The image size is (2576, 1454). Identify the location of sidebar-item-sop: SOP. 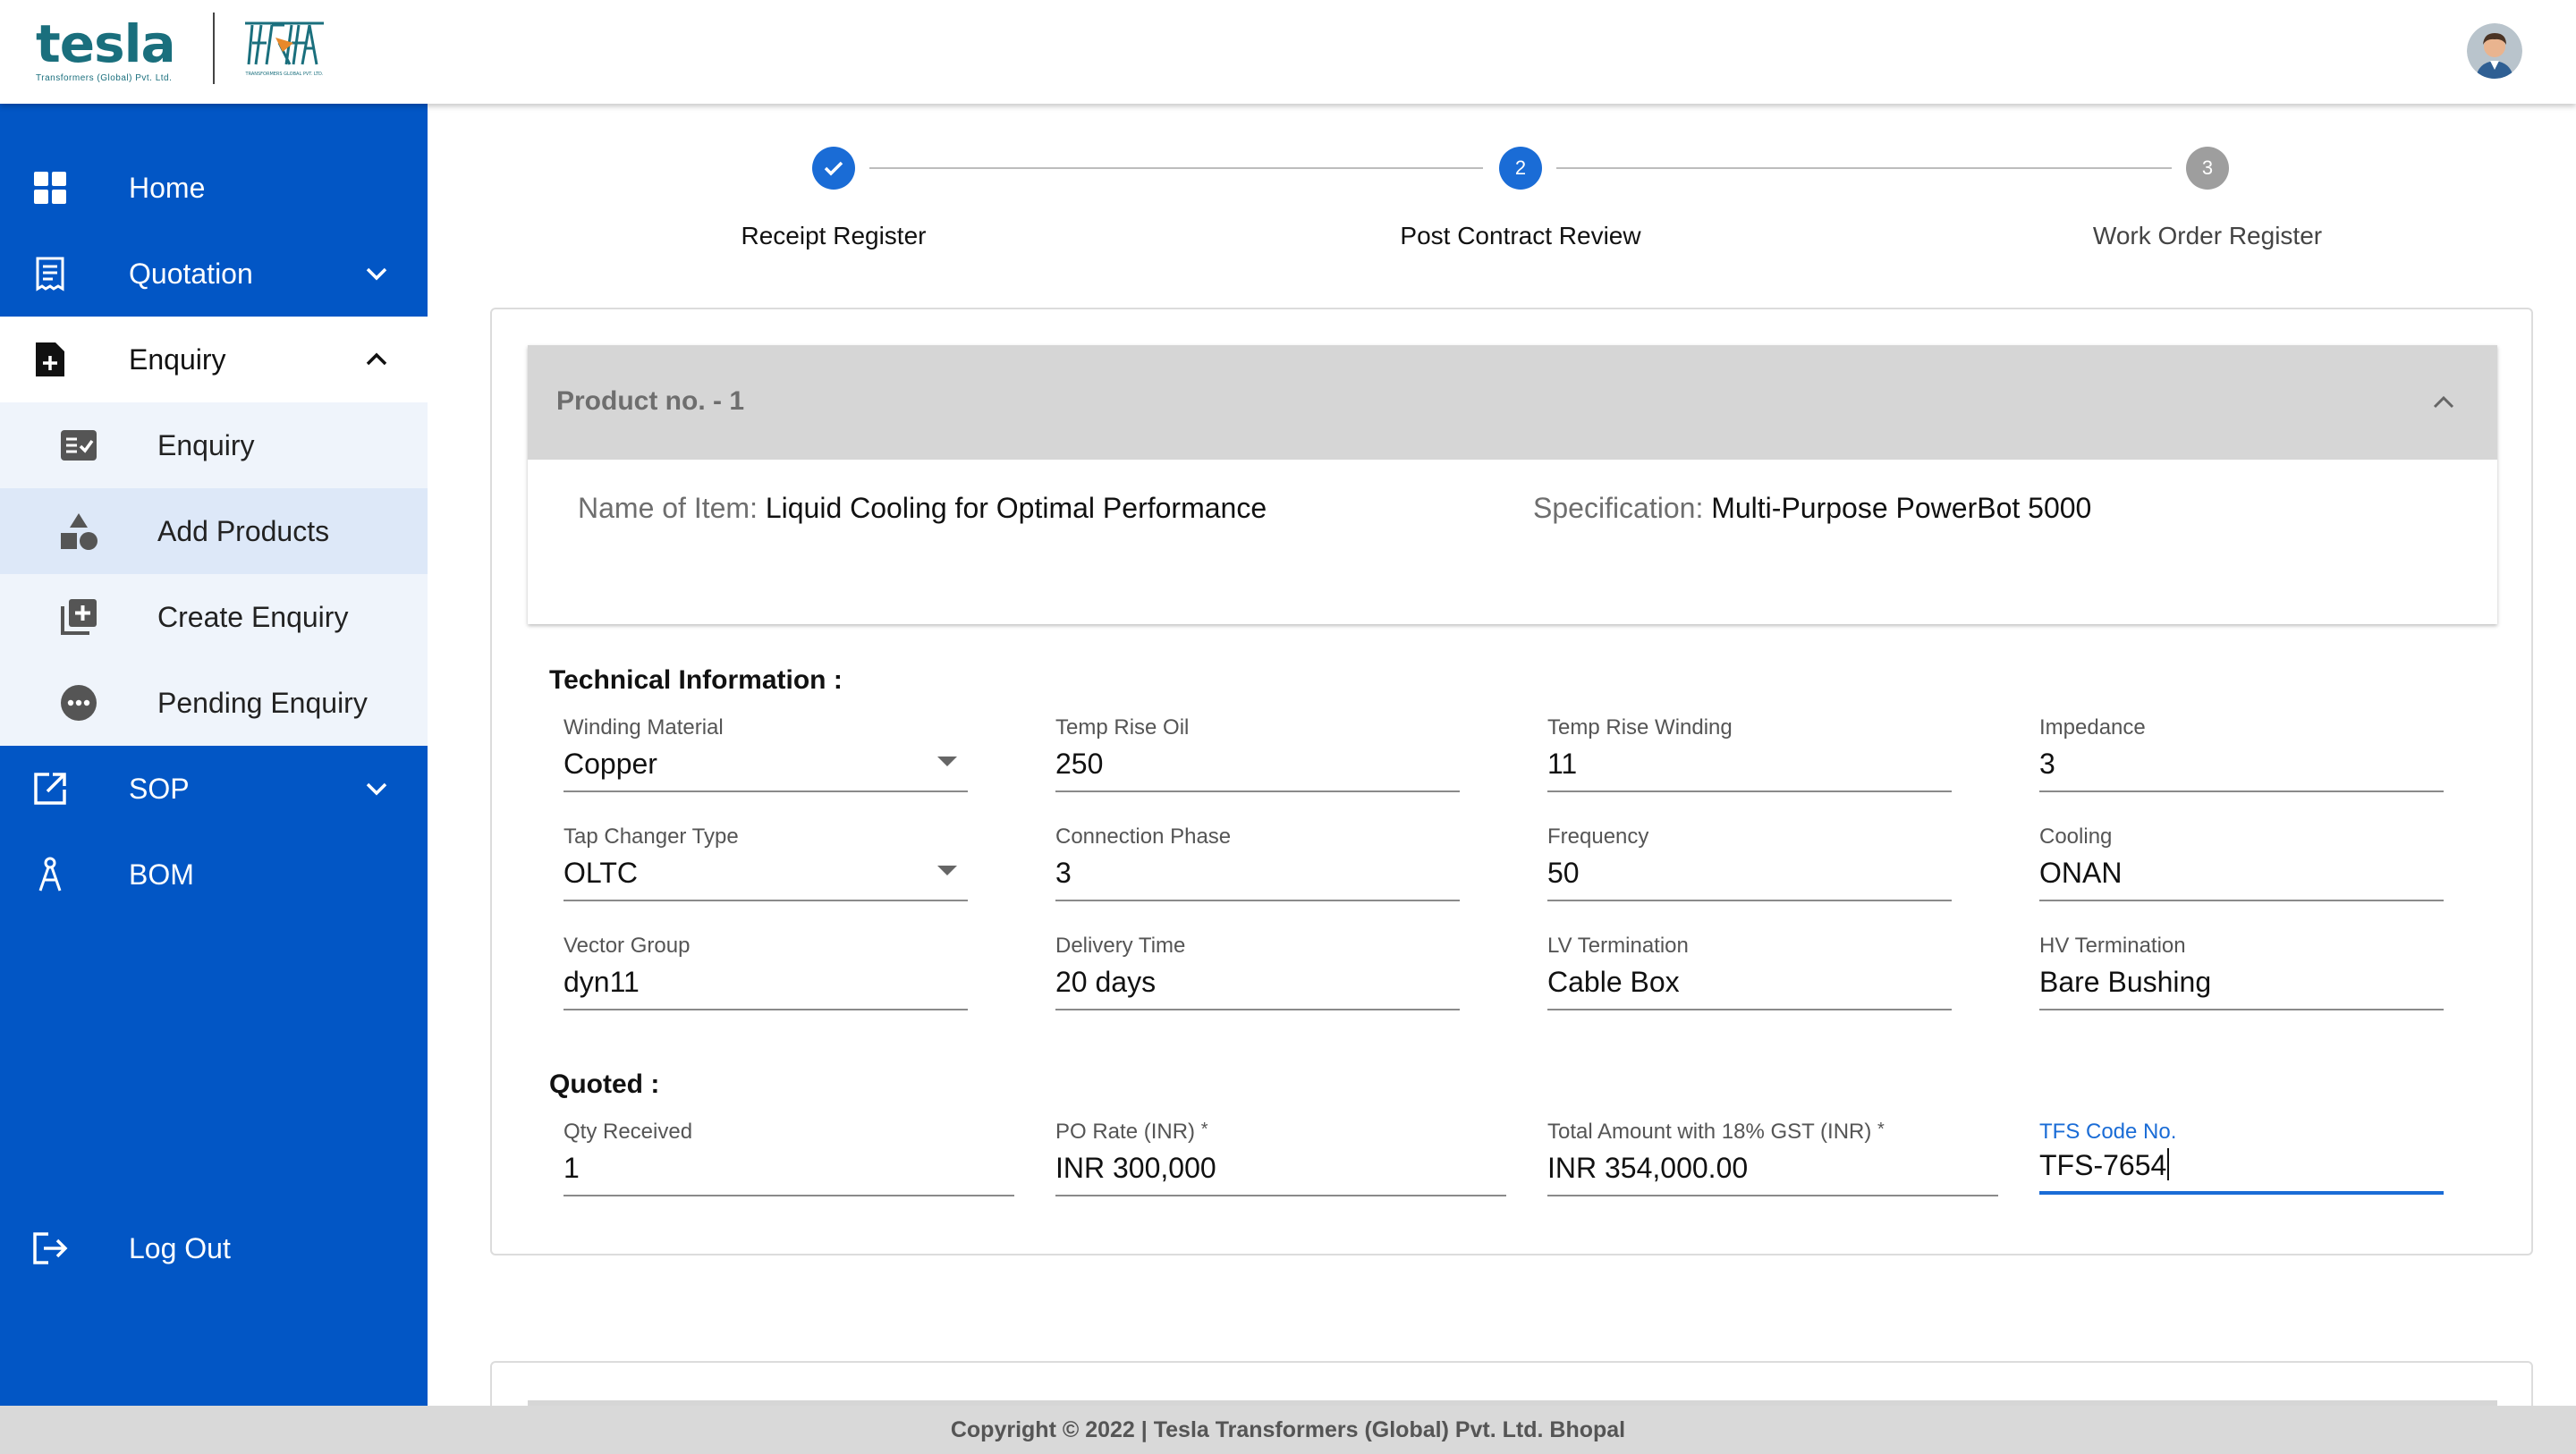
(214, 789).